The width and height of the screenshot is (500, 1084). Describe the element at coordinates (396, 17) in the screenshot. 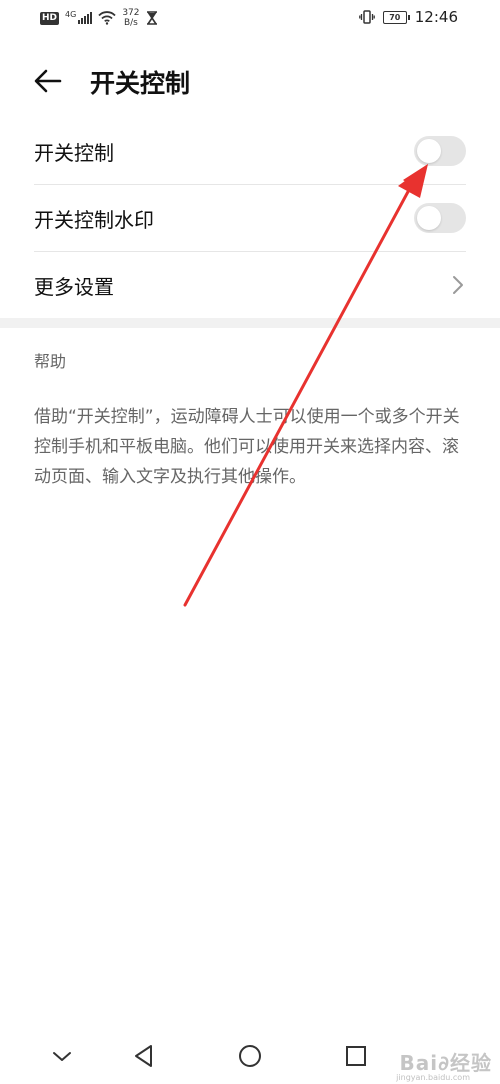

I see `battery-icon: 70` at that location.